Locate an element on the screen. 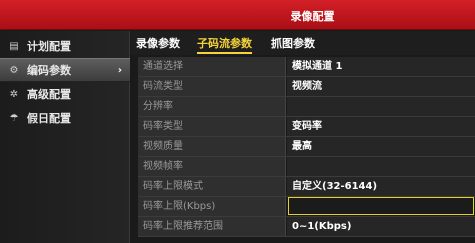 The image size is (475, 243). bitrate-cap-mode-select: 自定义(32-6144) is located at coordinates (381, 186).